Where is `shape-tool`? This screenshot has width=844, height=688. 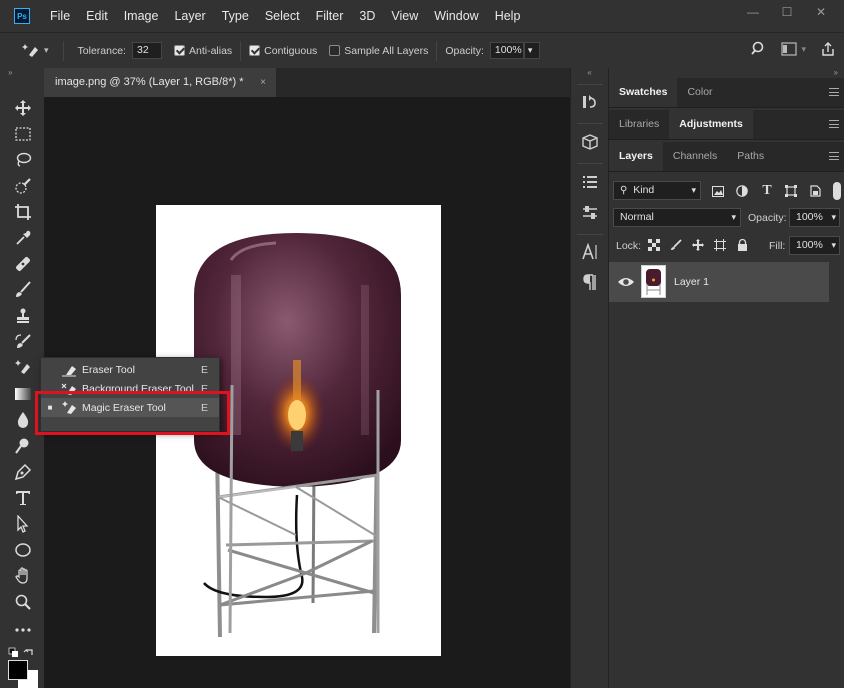
shape-tool is located at coordinates (23, 550).